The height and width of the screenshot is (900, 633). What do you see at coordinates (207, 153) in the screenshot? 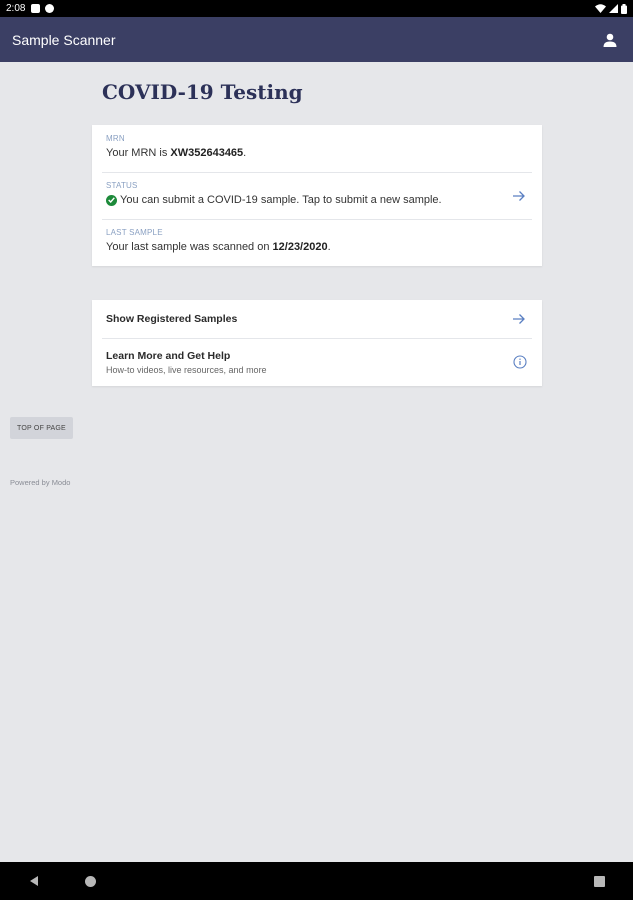
I see `mrn-value: XW352643465` at bounding box center [207, 153].